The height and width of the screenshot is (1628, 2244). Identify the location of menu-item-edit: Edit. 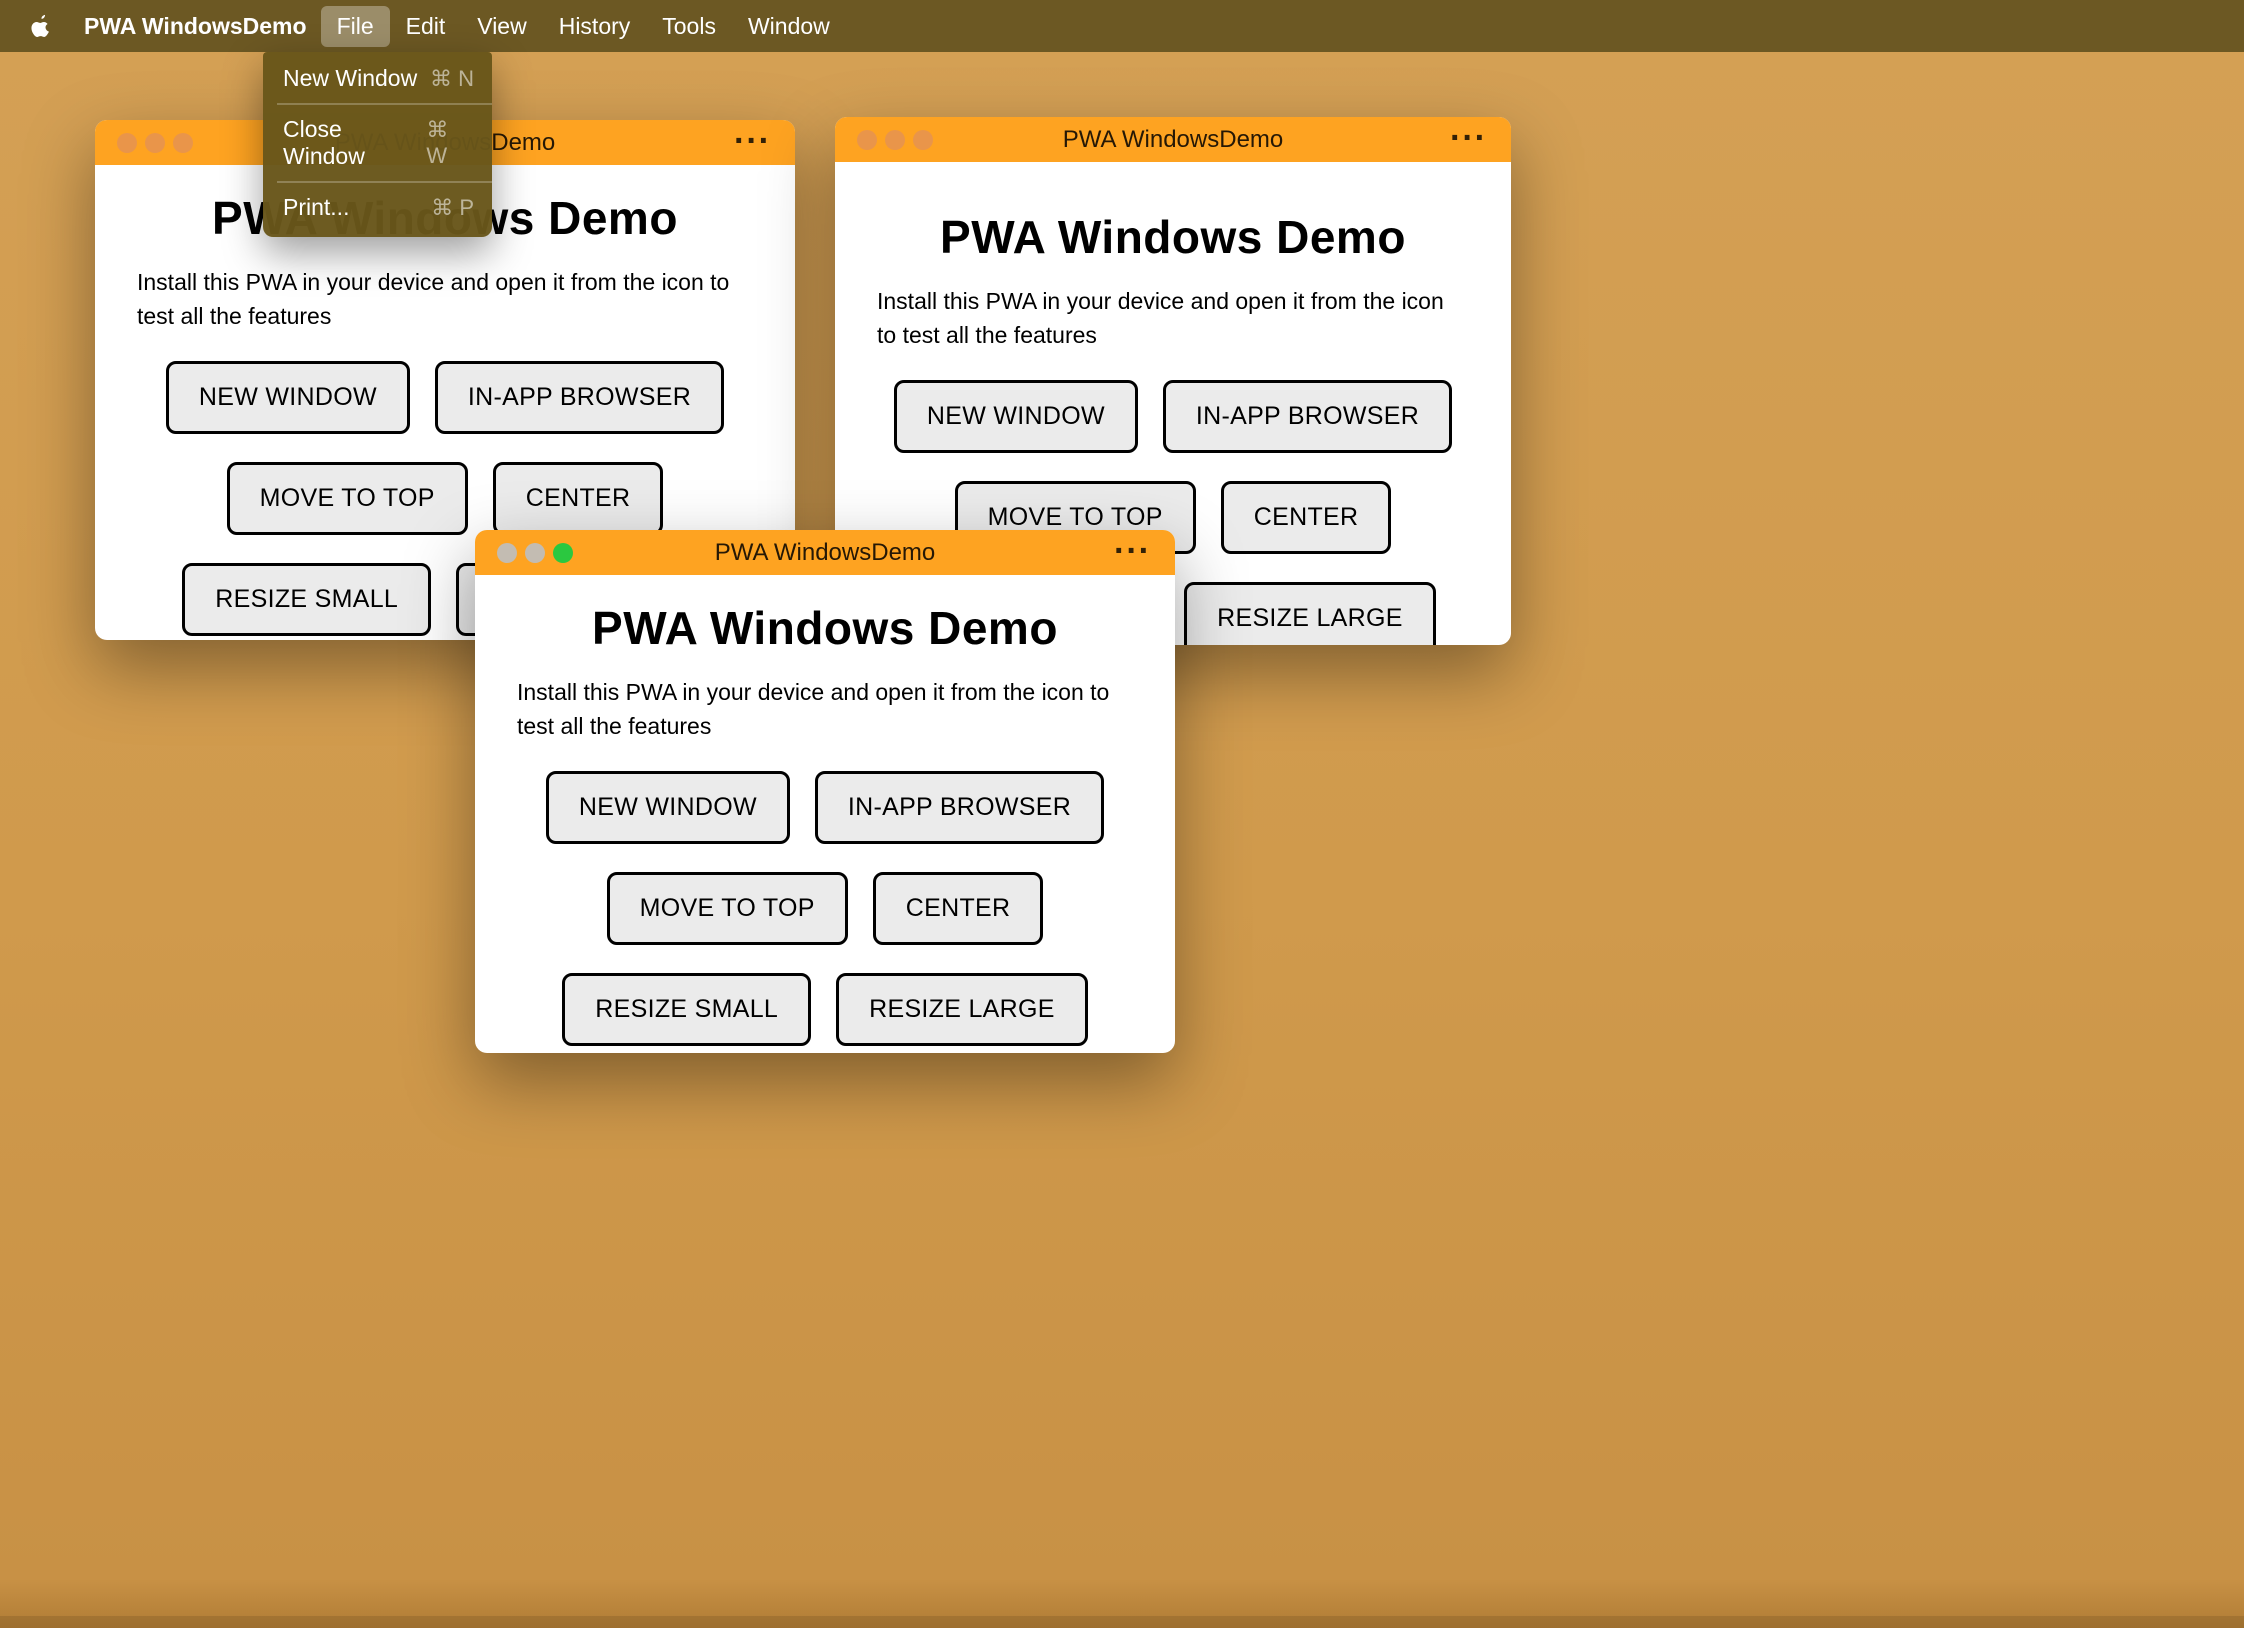
(426, 26).